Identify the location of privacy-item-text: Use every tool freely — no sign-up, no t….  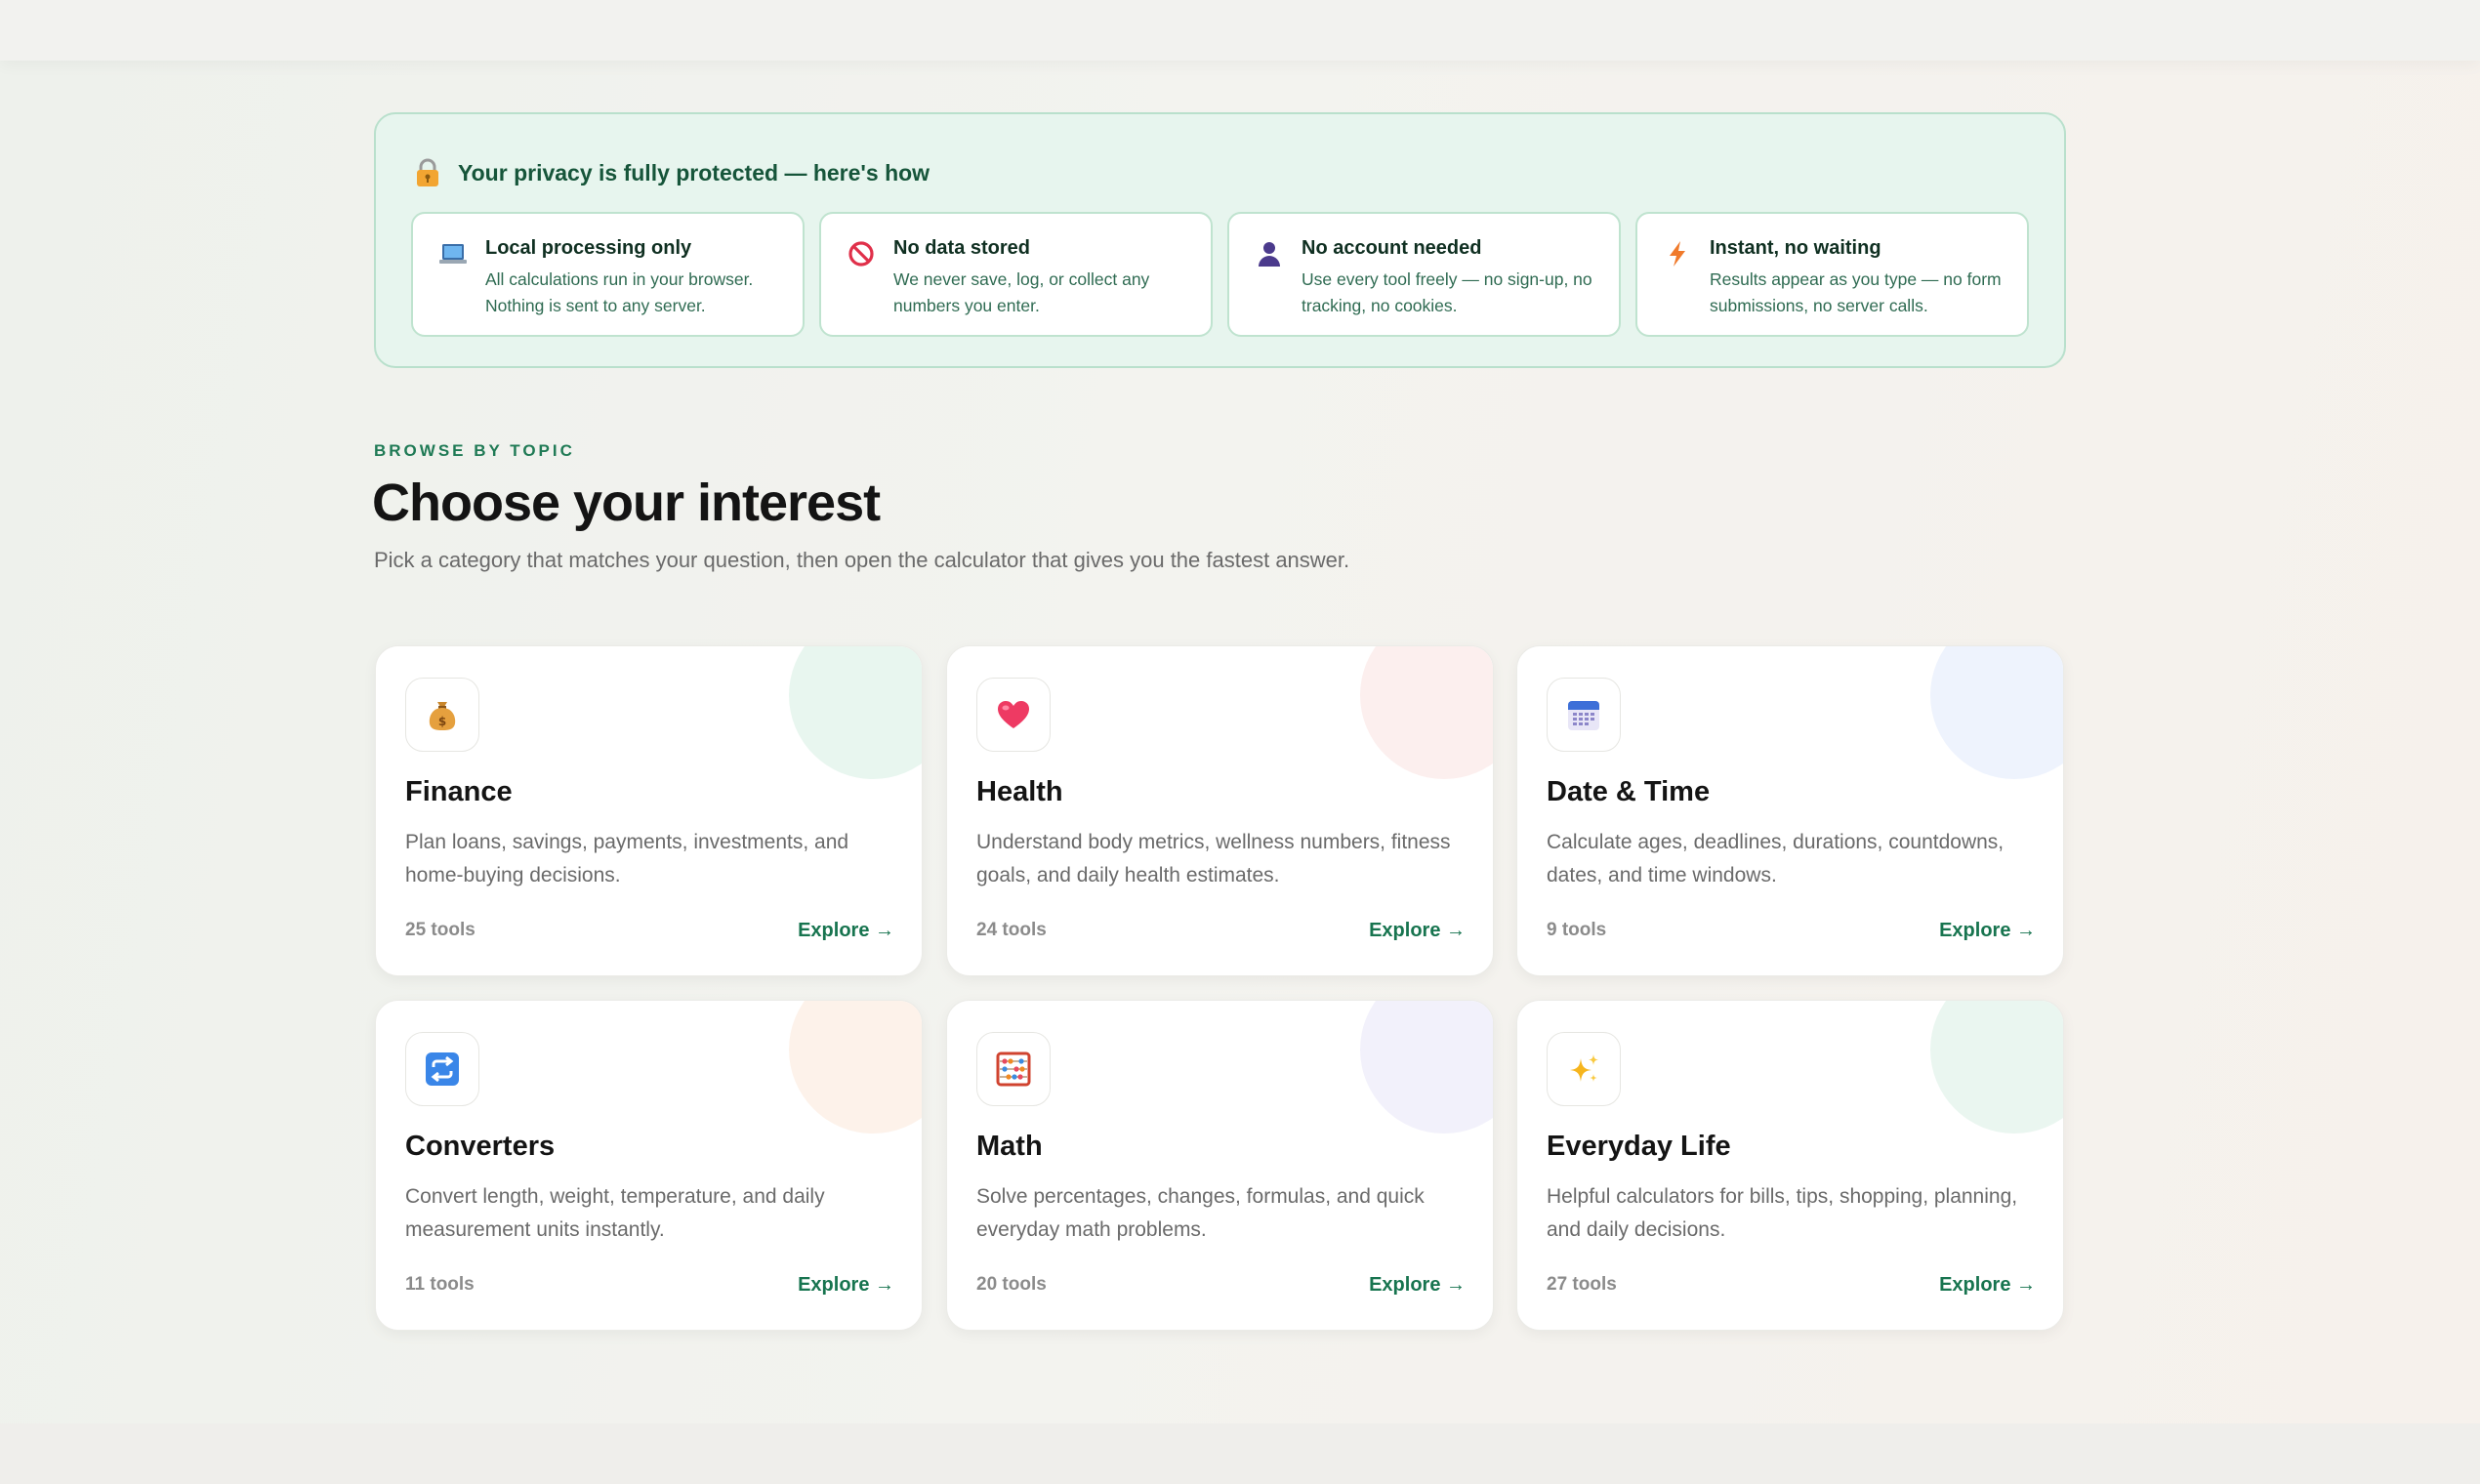
(1447, 292).